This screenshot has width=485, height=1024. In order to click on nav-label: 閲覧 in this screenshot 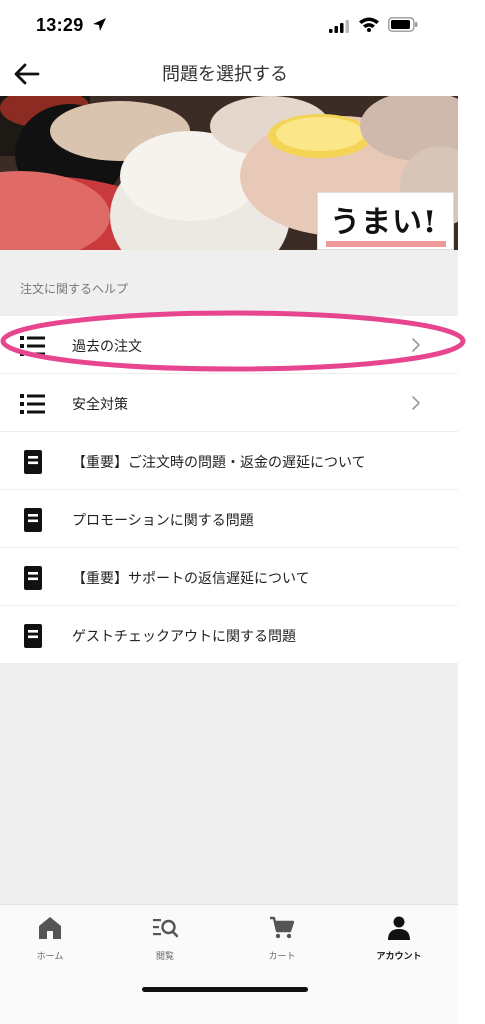, I will do `click(164, 957)`.